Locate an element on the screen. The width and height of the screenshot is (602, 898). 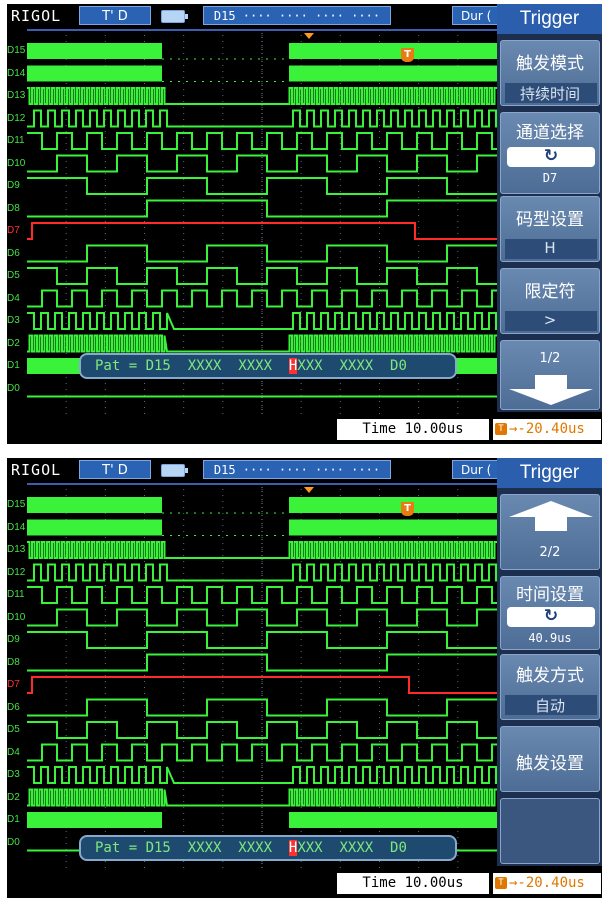
page-down-button: 1/2 is located at coordinates (550, 375).